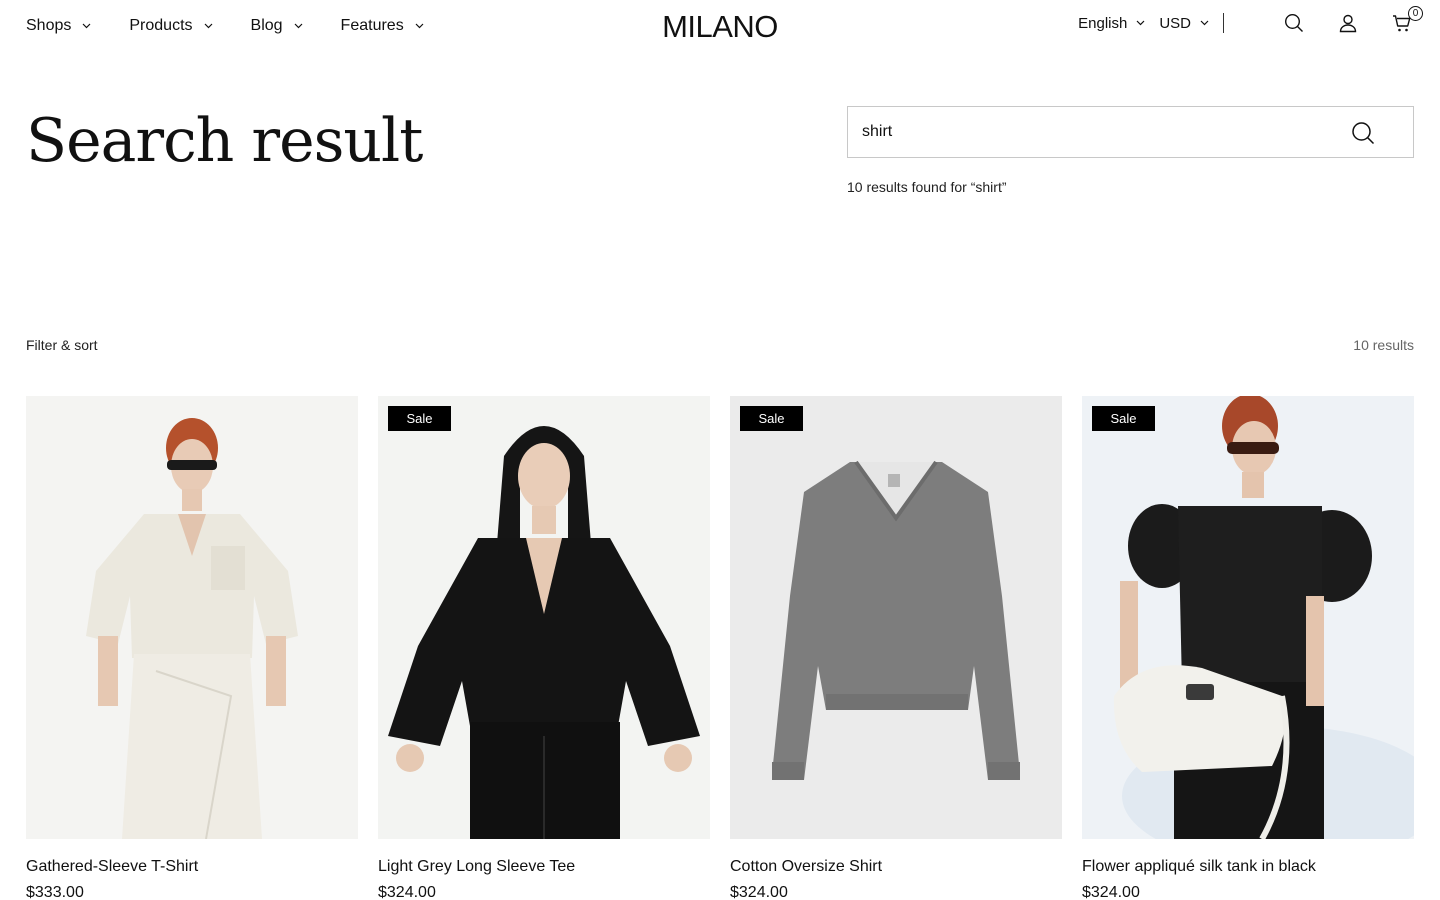 This screenshot has width=1440, height=900. I want to click on nav-blog-label: Blog, so click(266, 25).